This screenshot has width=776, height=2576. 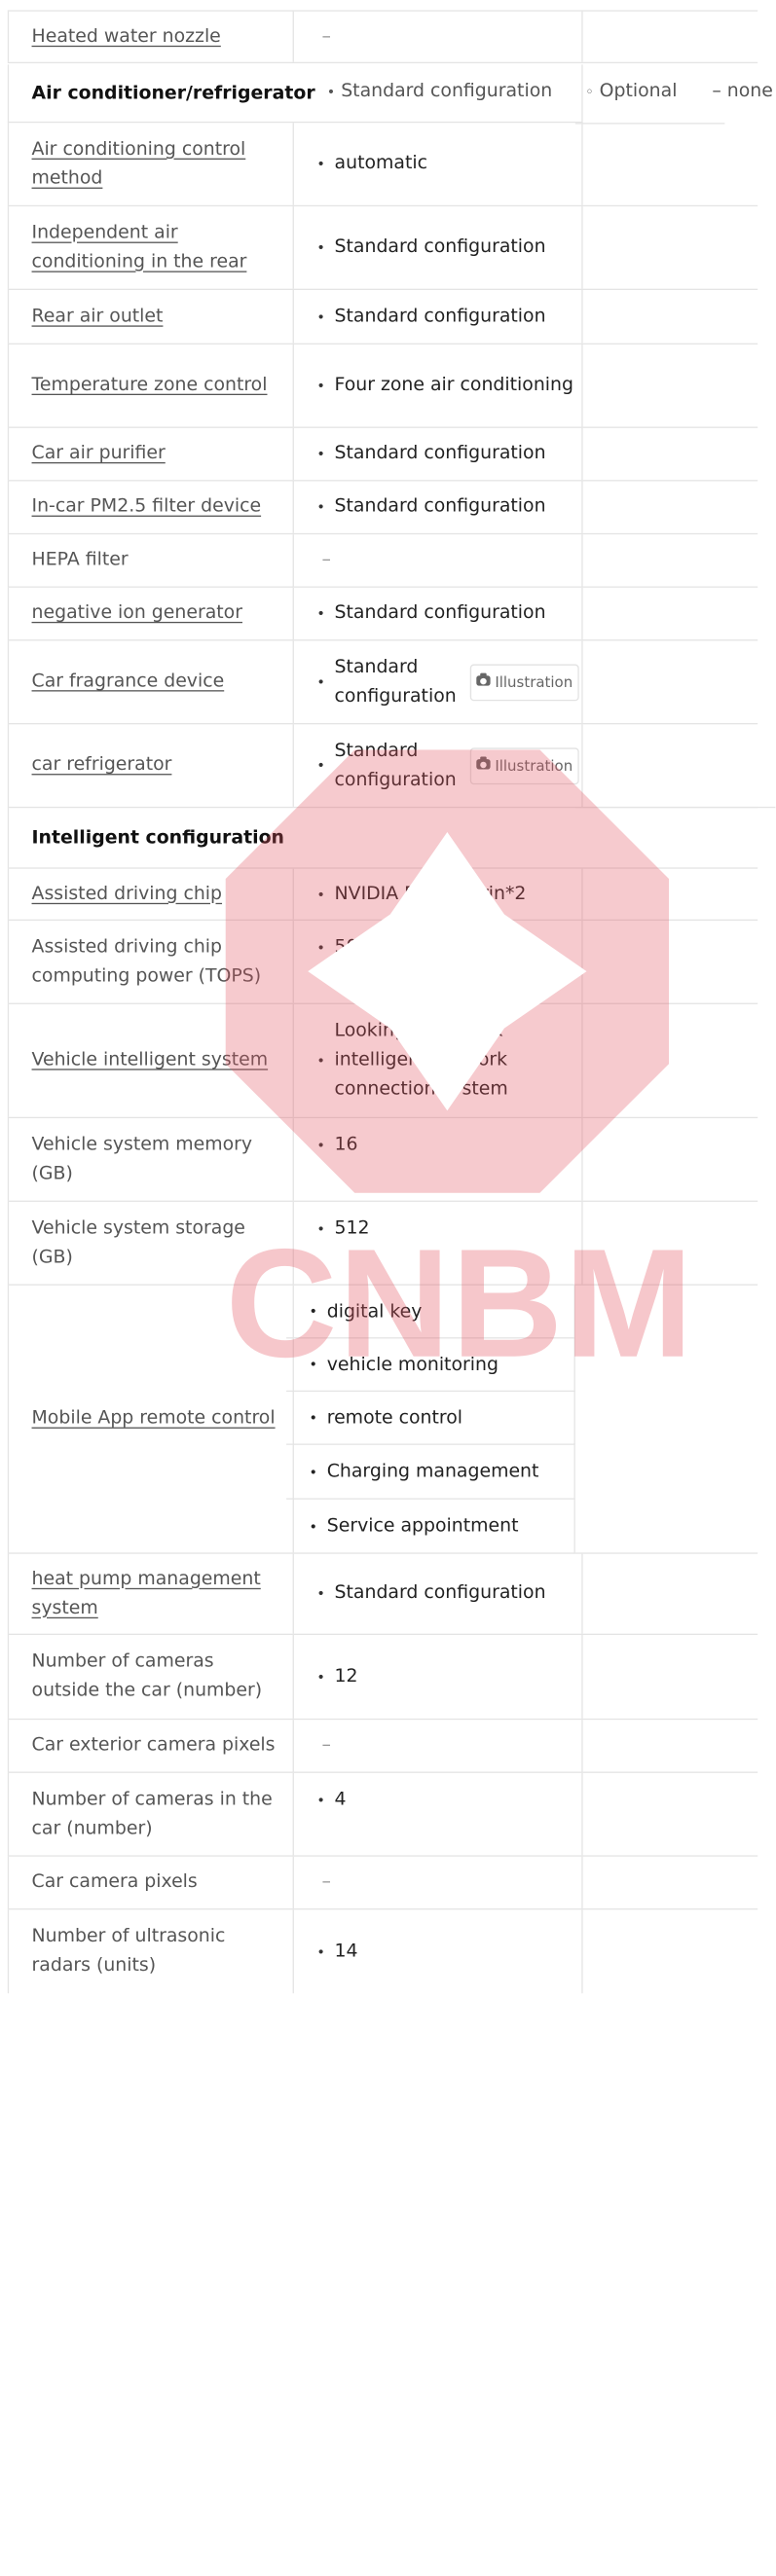 I want to click on spec-value: • Four zone air conditioning, so click(x=438, y=385).